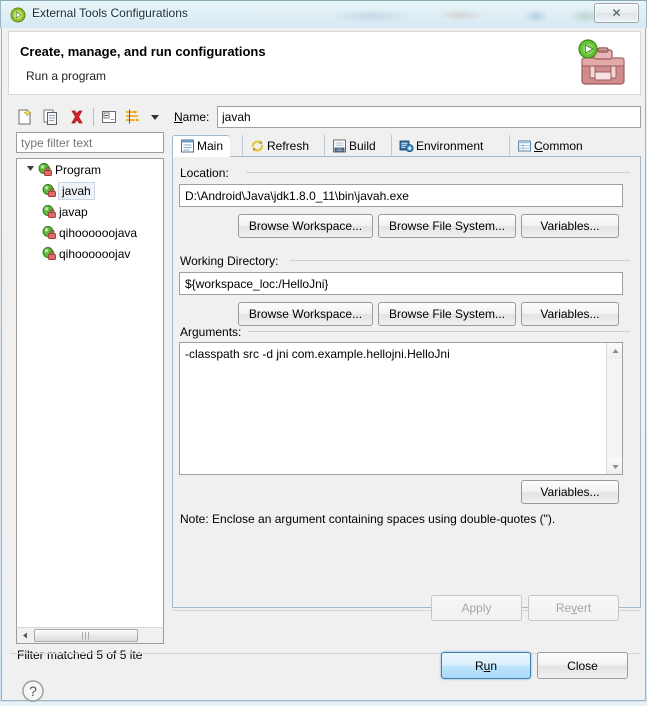 Image resolution: width=647 pixels, height=706 pixels. Describe the element at coordinates (110, 13) in the screenshot. I see `window-title: External Tools Configurations` at that location.